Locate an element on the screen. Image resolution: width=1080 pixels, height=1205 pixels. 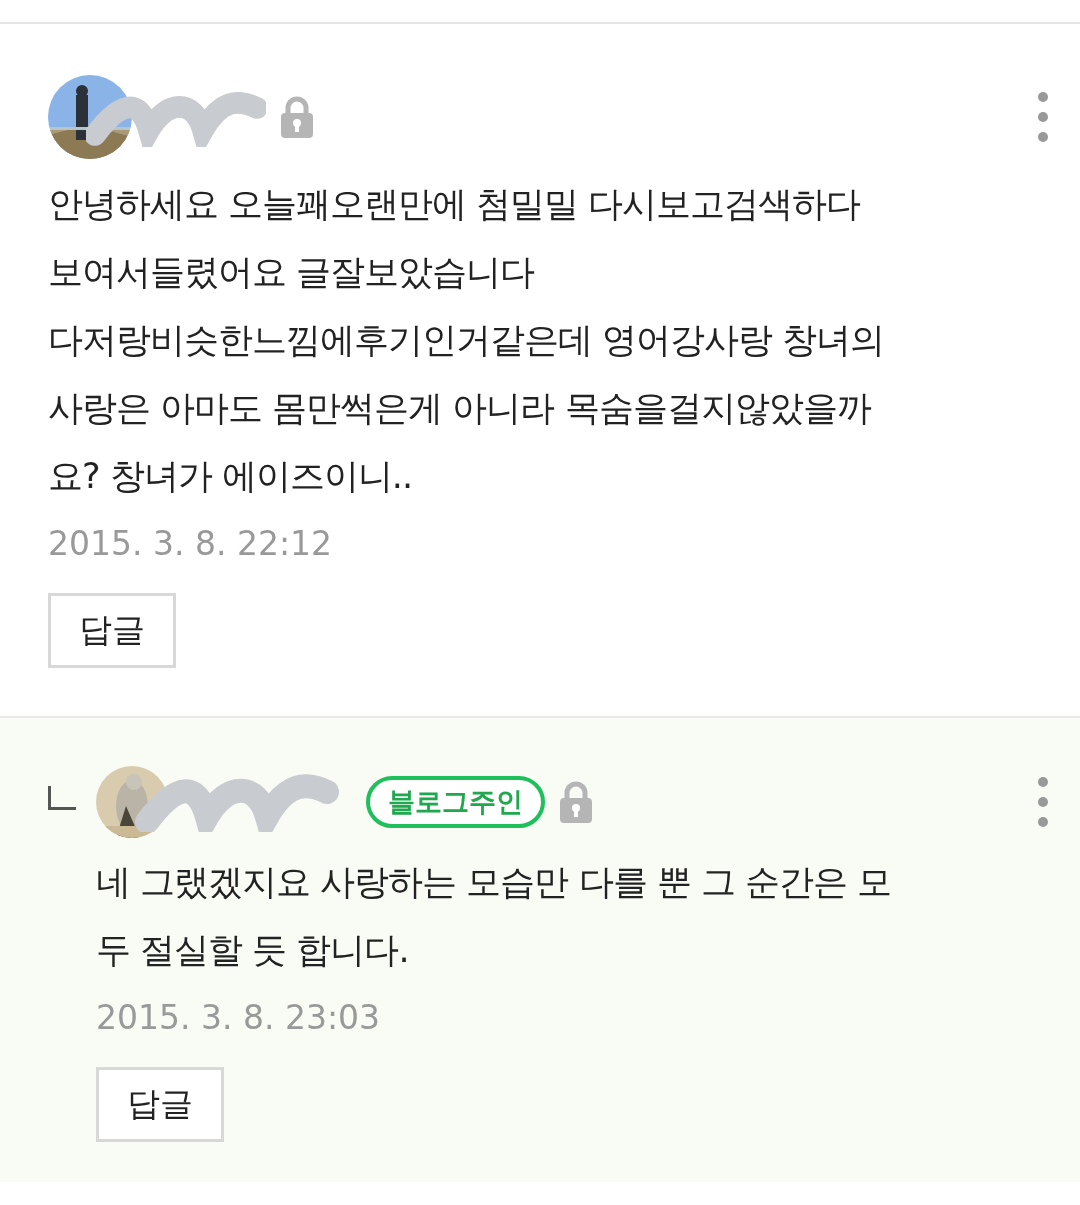
comment-date: 2015. 3. 8. 22:12 is located at coordinates (190, 543).